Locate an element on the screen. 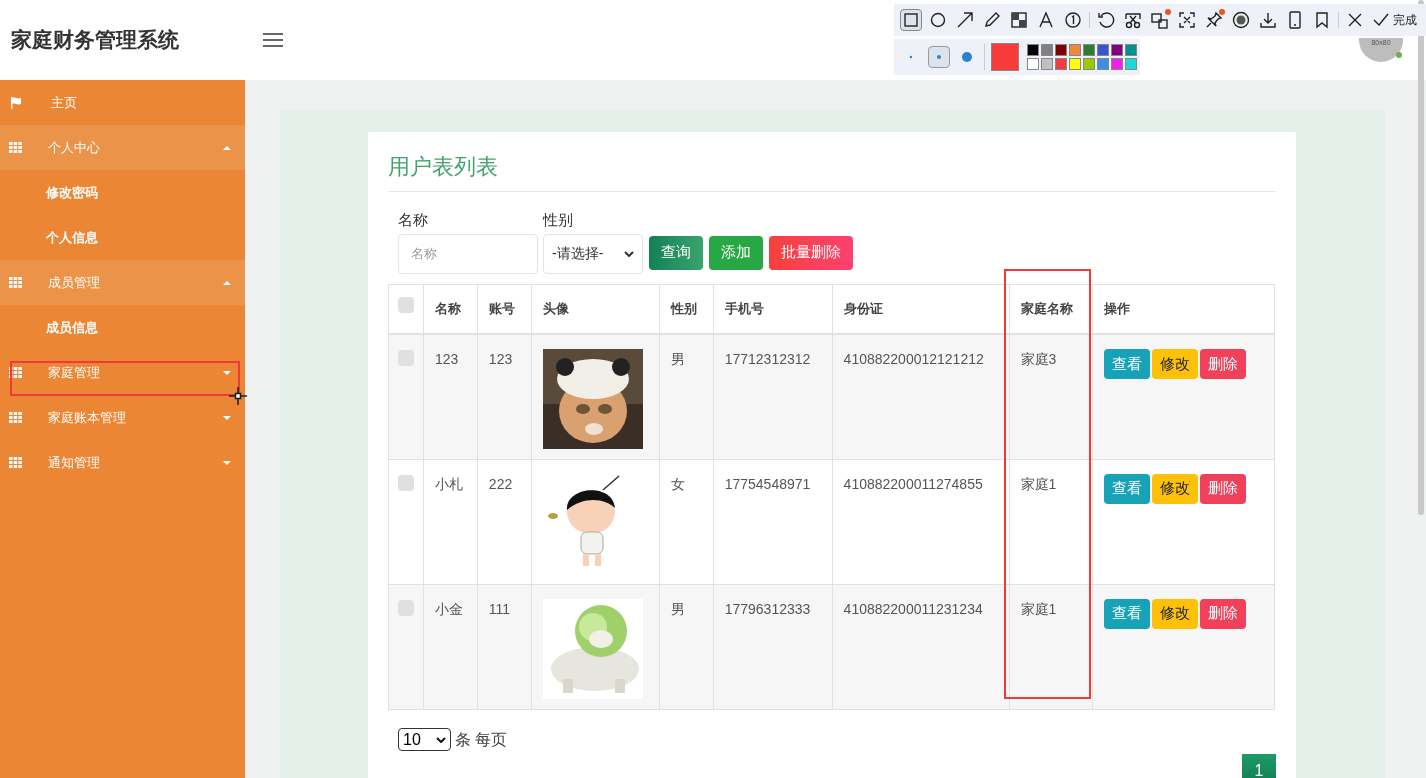 This screenshot has width=1426, height=778. column-header: 操作 is located at coordinates (1117, 308).